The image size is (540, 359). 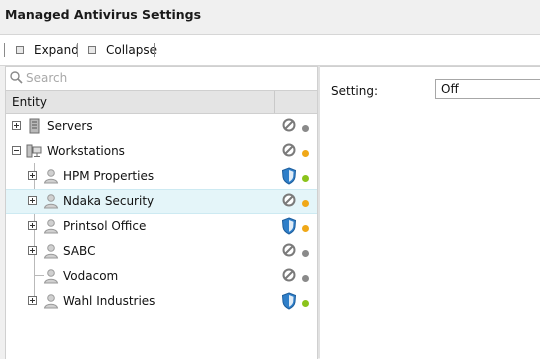 I want to click on tree-row-label: Printsol Office, so click(x=105, y=226).